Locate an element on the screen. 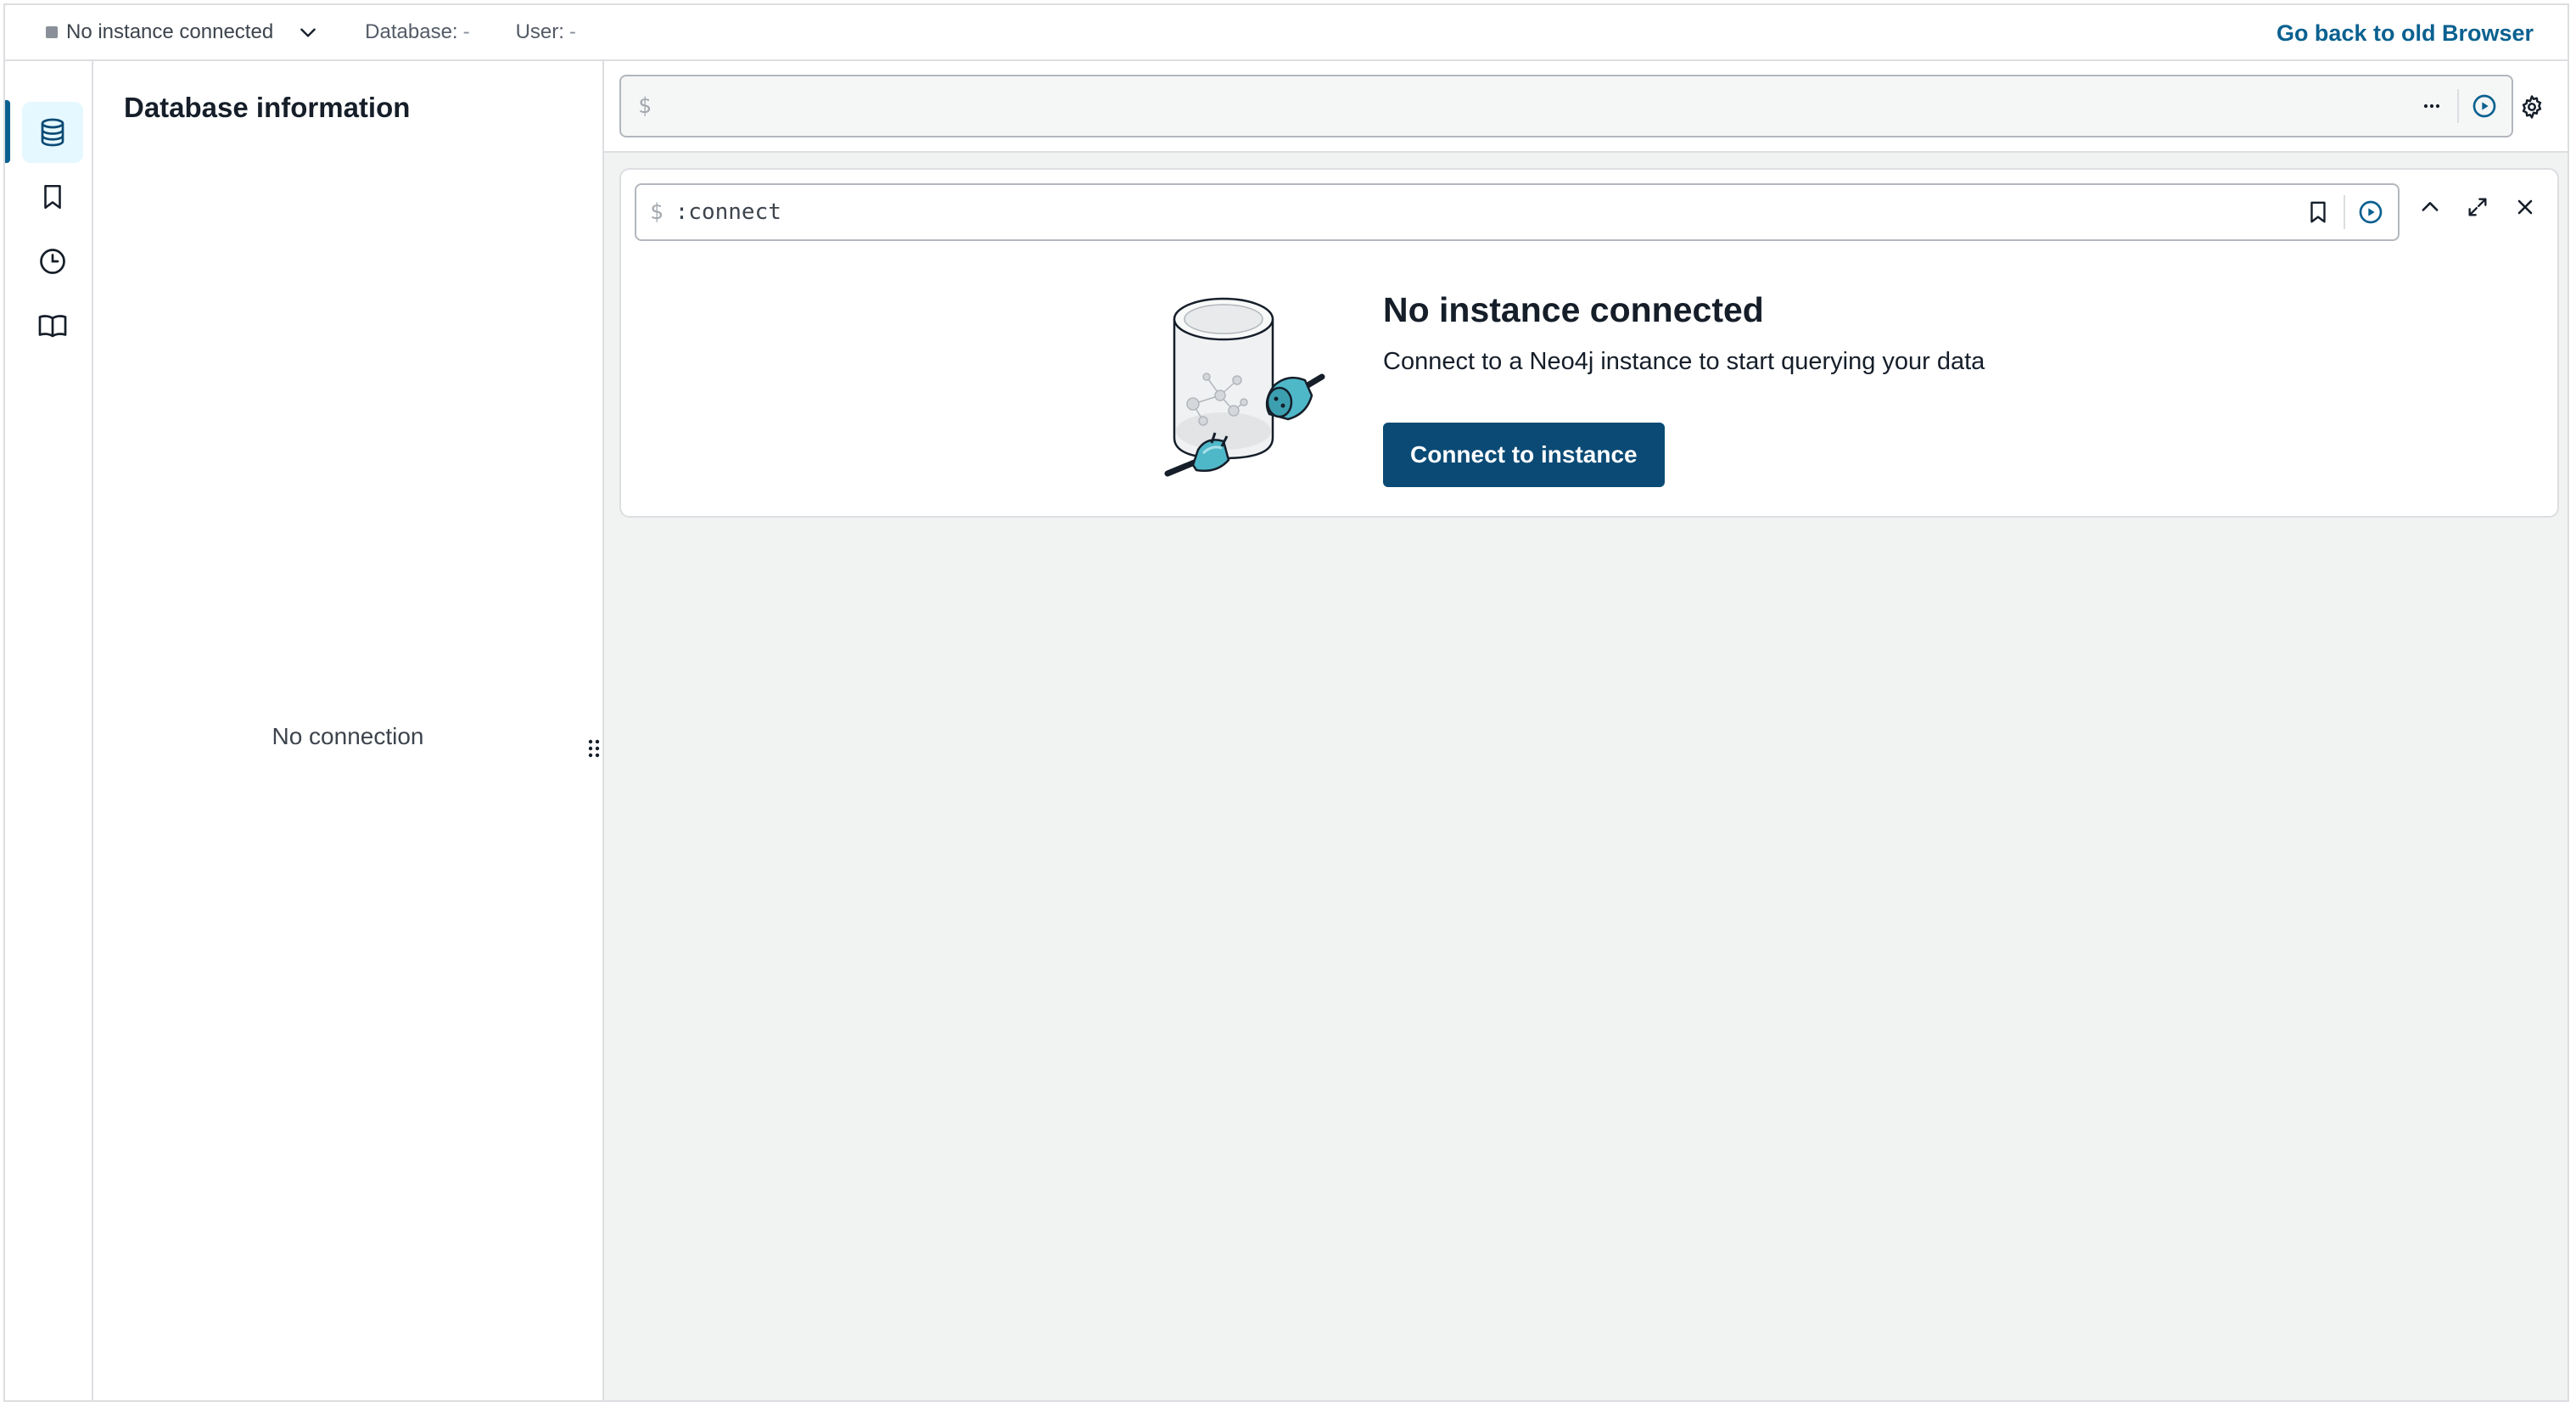  main-editor-row: $ is located at coordinates (1586, 107).